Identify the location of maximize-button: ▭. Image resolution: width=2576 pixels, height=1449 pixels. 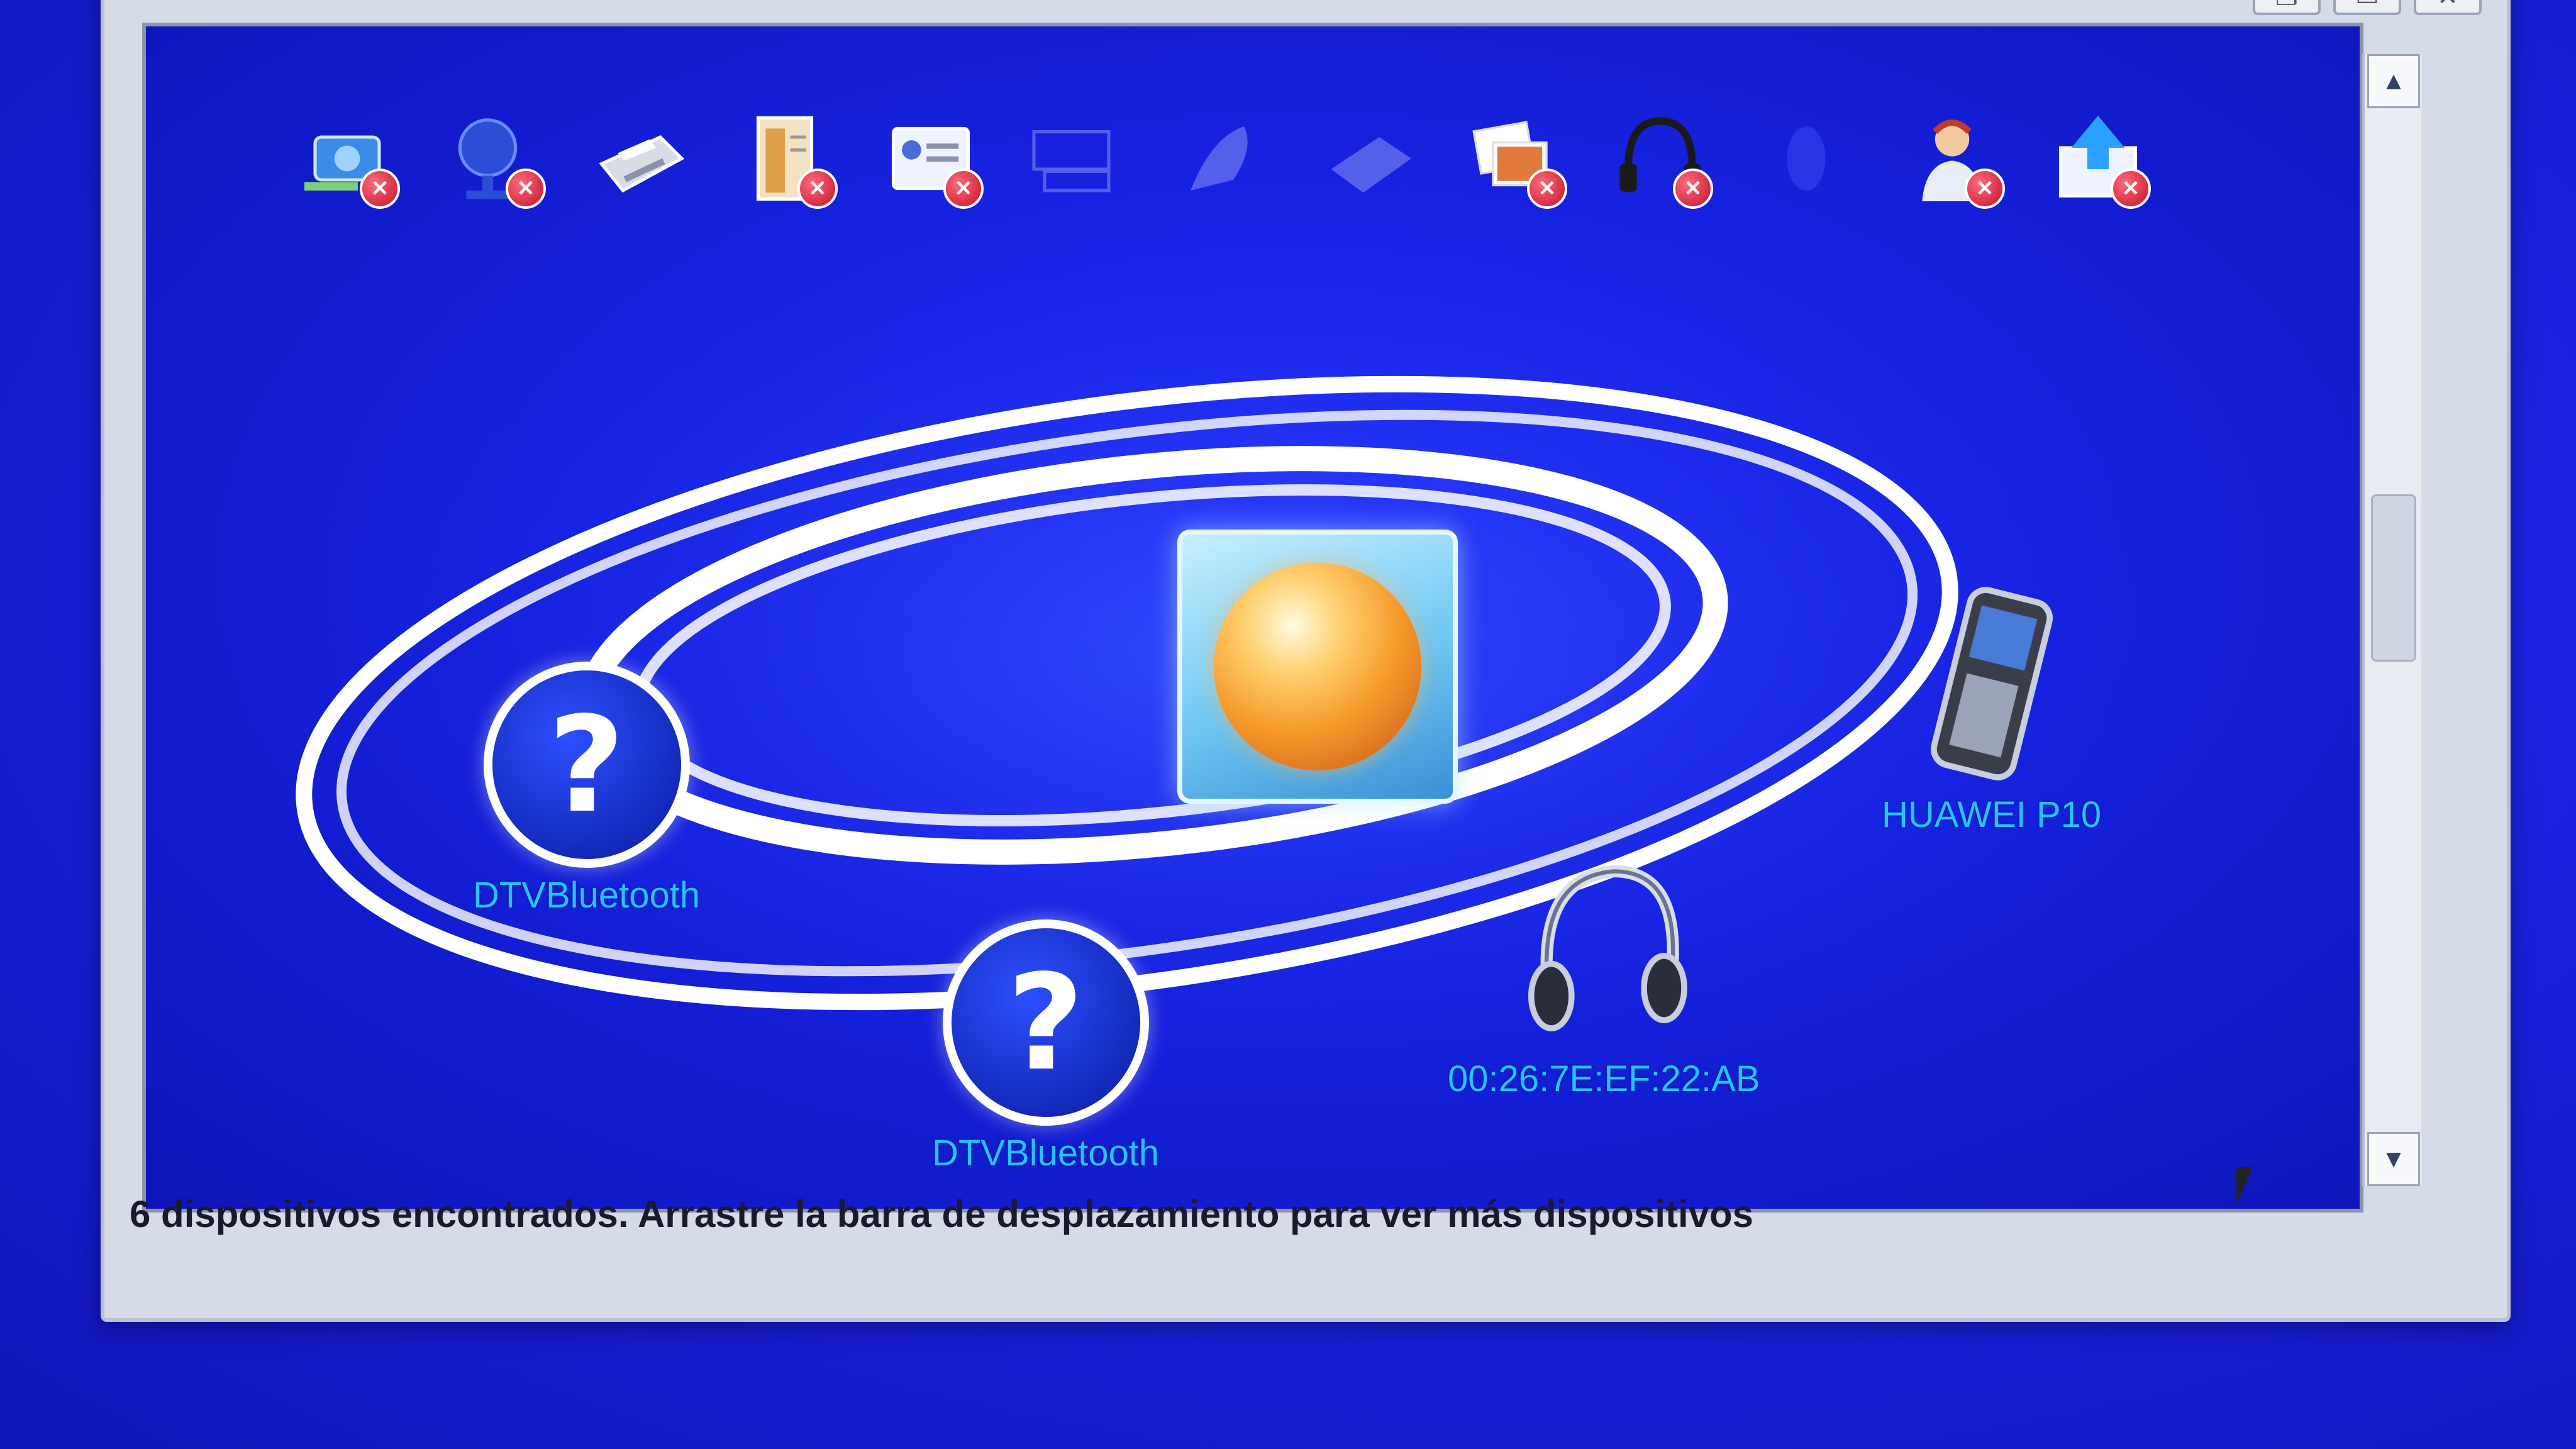
(2367, 7).